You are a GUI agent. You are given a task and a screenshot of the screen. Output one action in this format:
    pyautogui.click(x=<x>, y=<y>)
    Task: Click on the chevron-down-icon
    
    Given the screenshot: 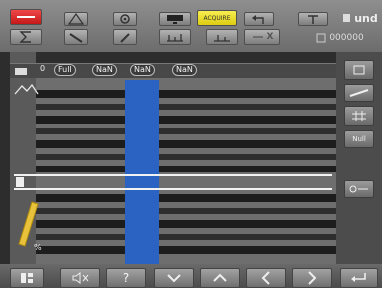 What is the action you would take?
    pyautogui.click(x=174, y=278)
    